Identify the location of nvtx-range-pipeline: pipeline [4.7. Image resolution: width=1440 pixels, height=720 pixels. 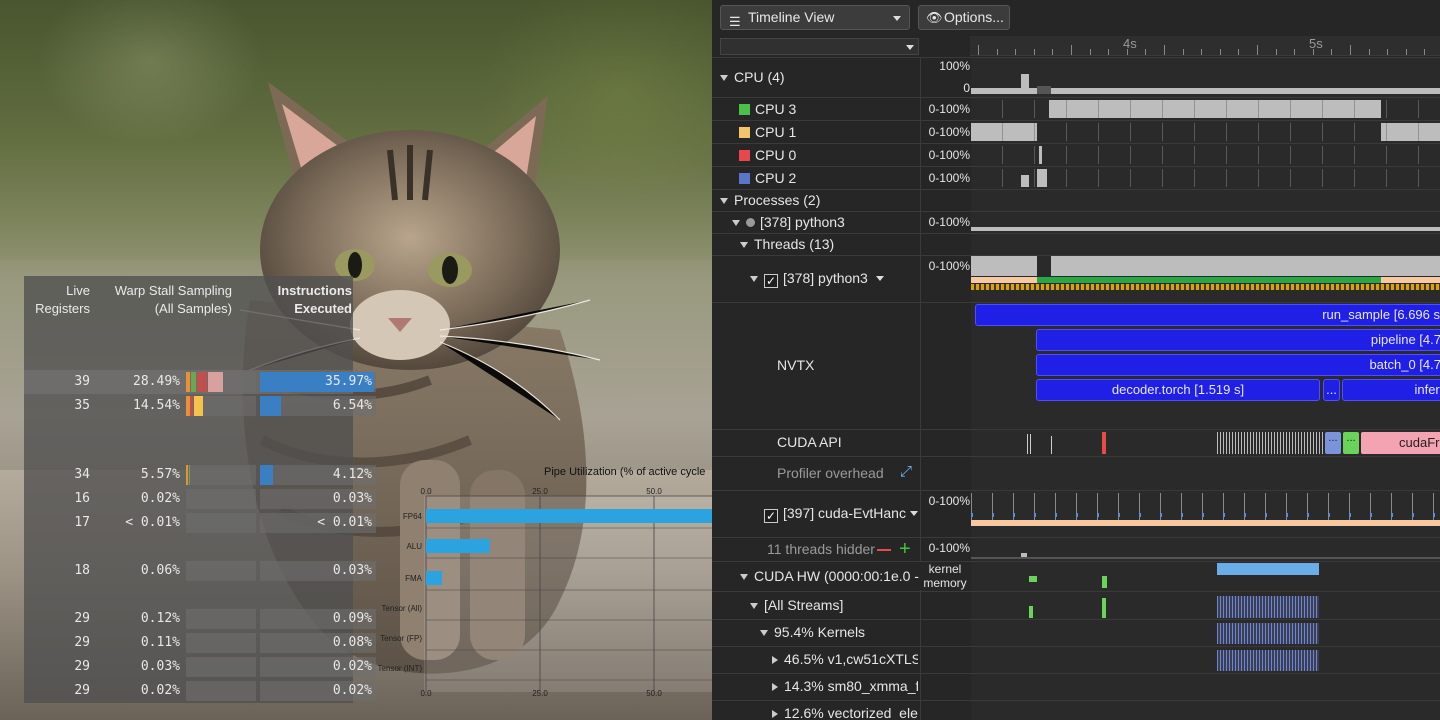
(1238, 340).